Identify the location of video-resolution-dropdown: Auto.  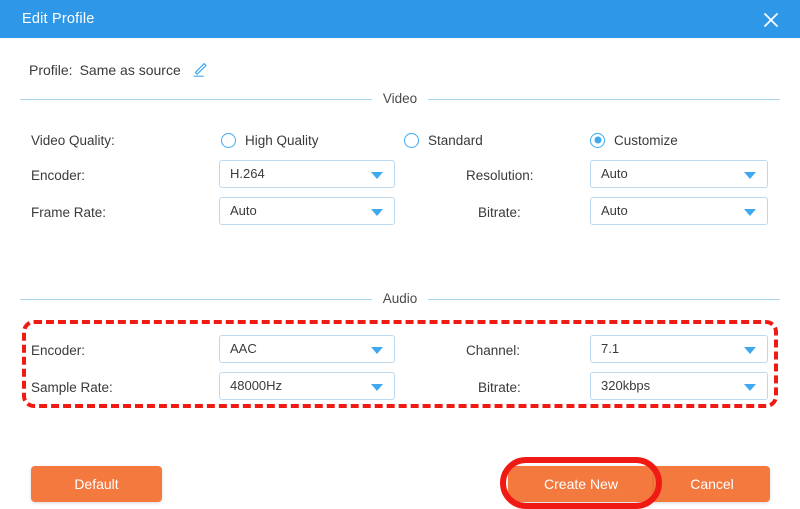
(679, 174).